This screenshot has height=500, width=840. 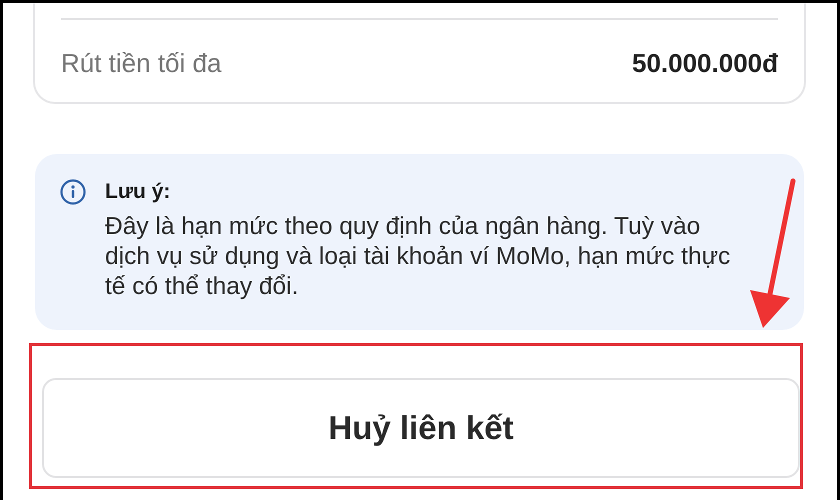 What do you see at coordinates (138, 192) in the screenshot?
I see `note-title: Lưu ý:` at bounding box center [138, 192].